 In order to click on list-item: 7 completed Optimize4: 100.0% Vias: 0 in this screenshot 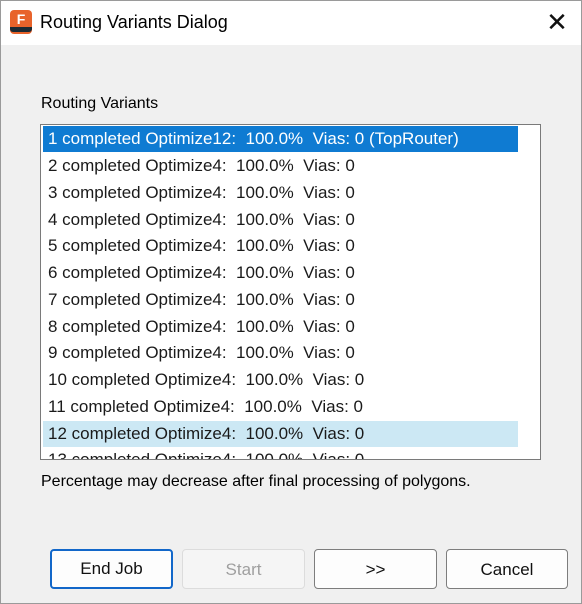, I will do `click(280, 300)`.